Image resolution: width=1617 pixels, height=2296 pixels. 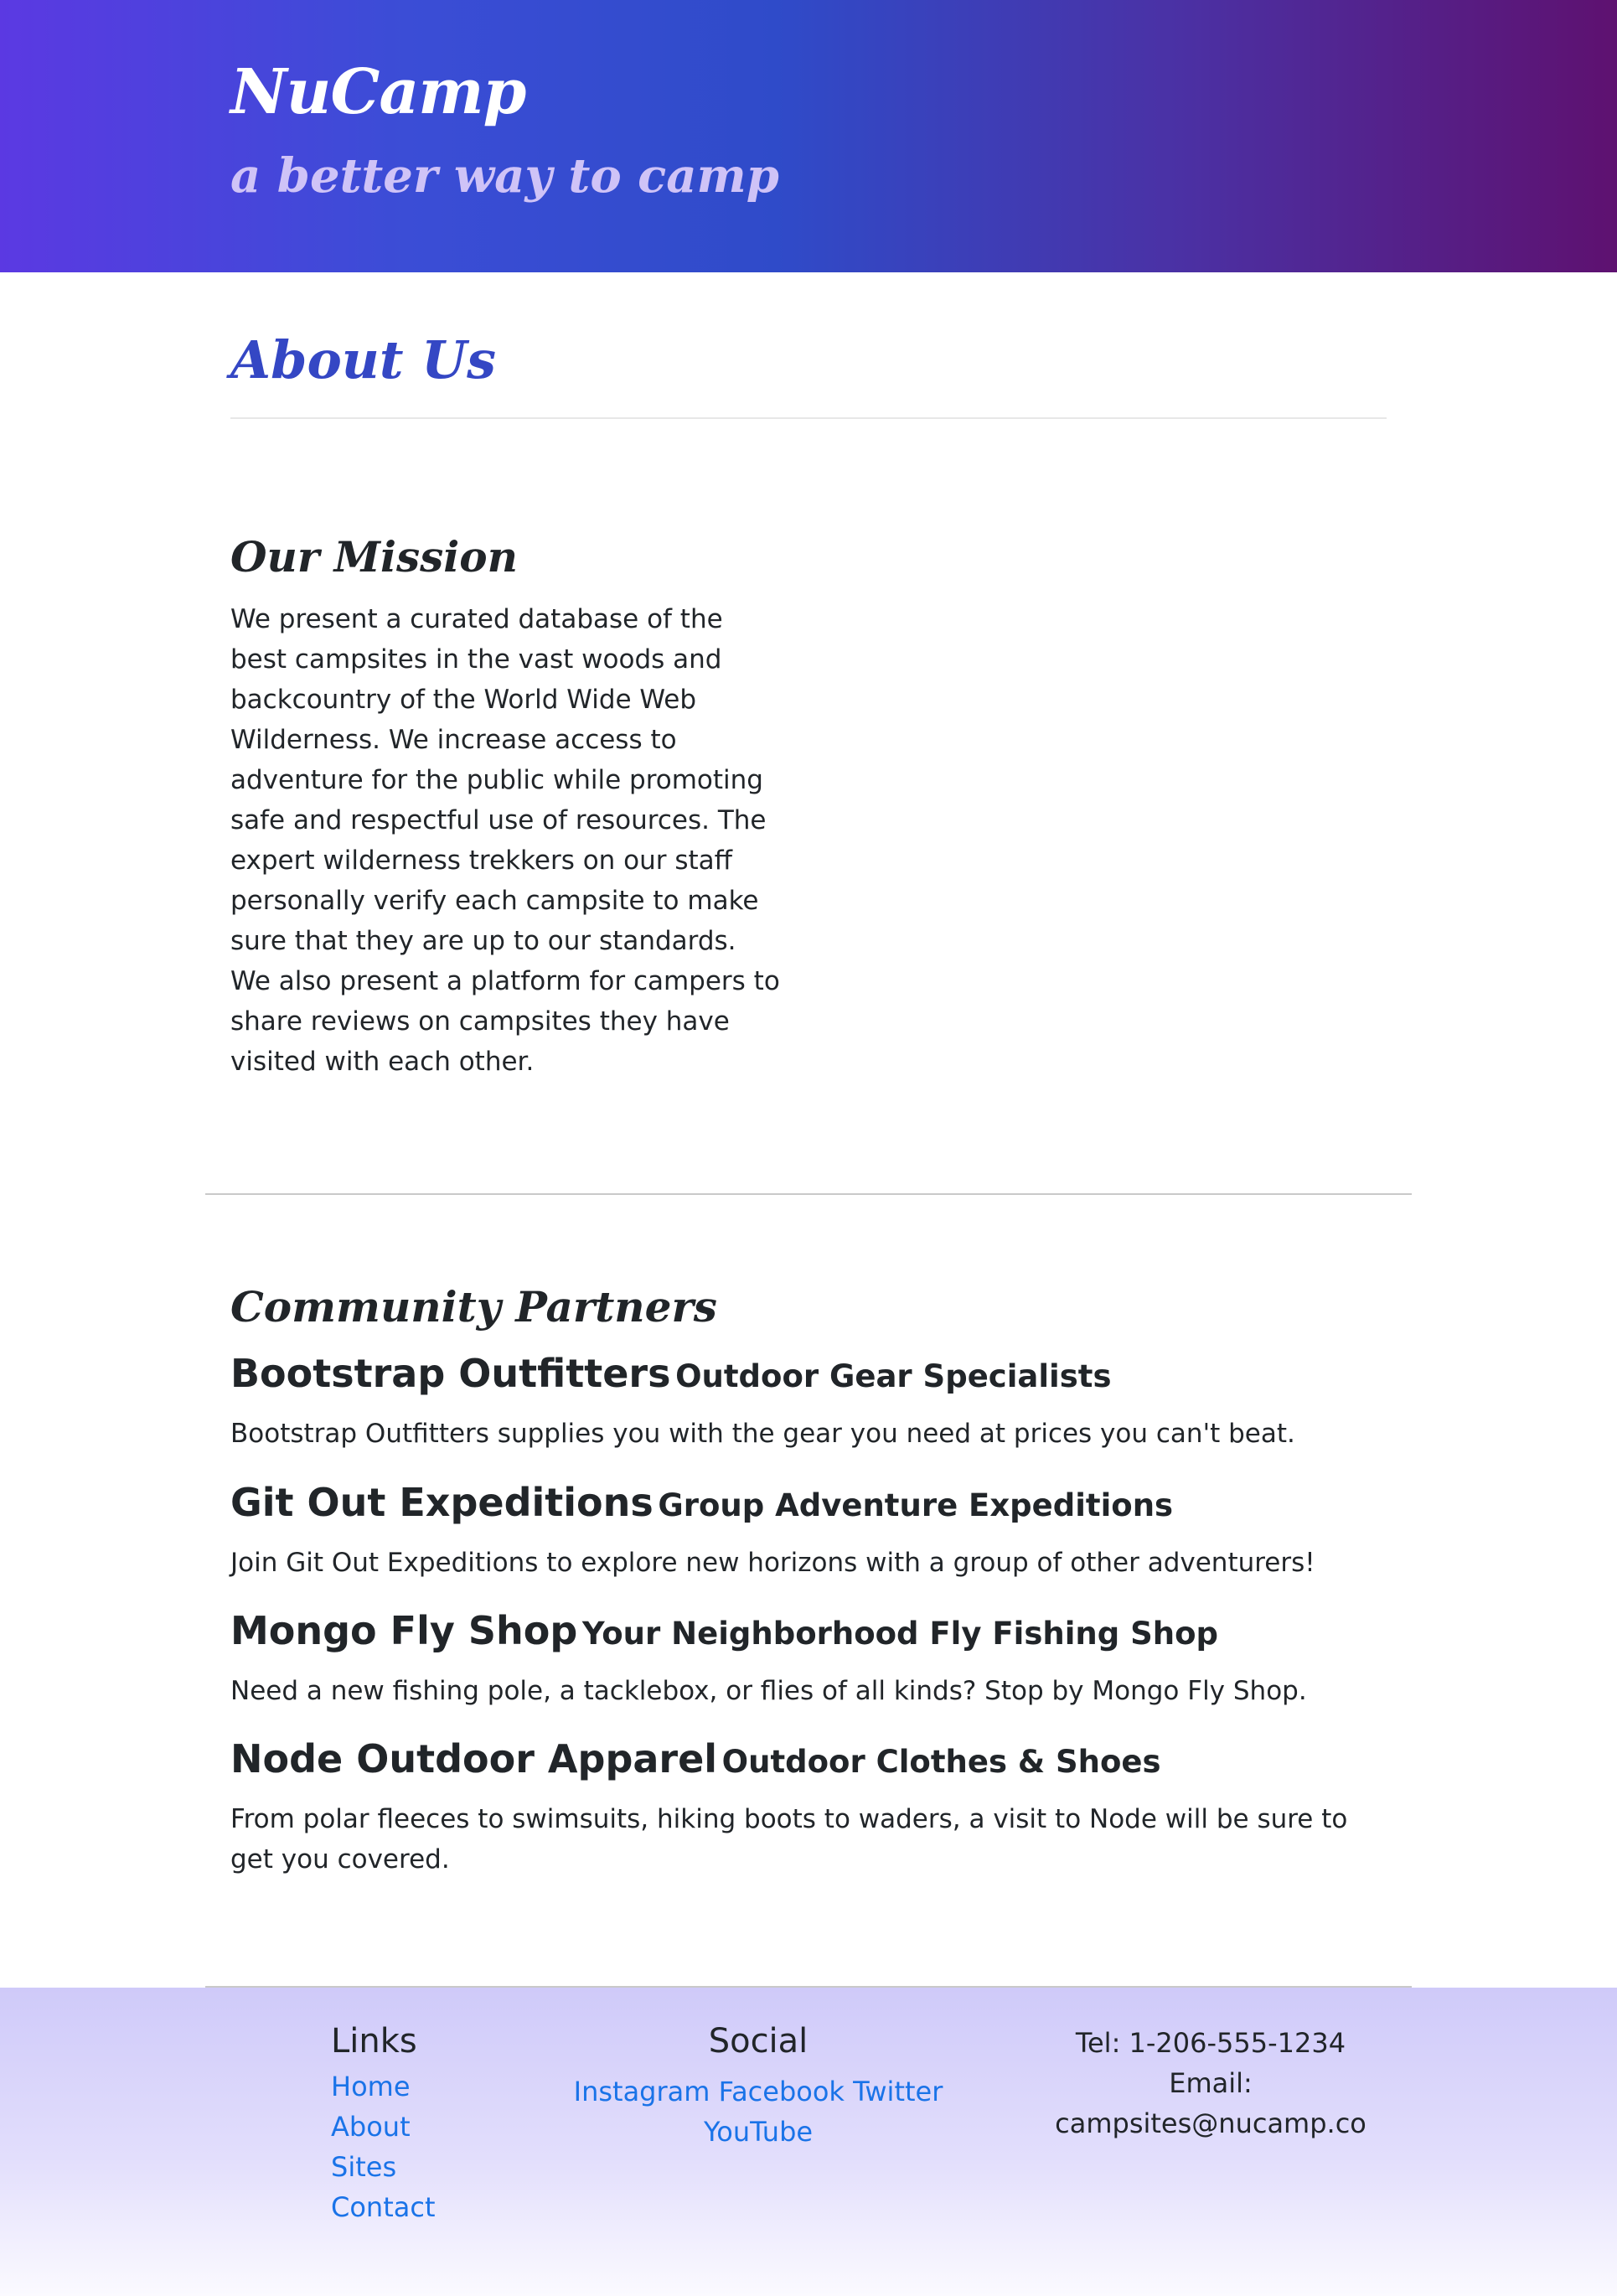 I want to click on footer-link-home: Home, so click(x=371, y=2086).